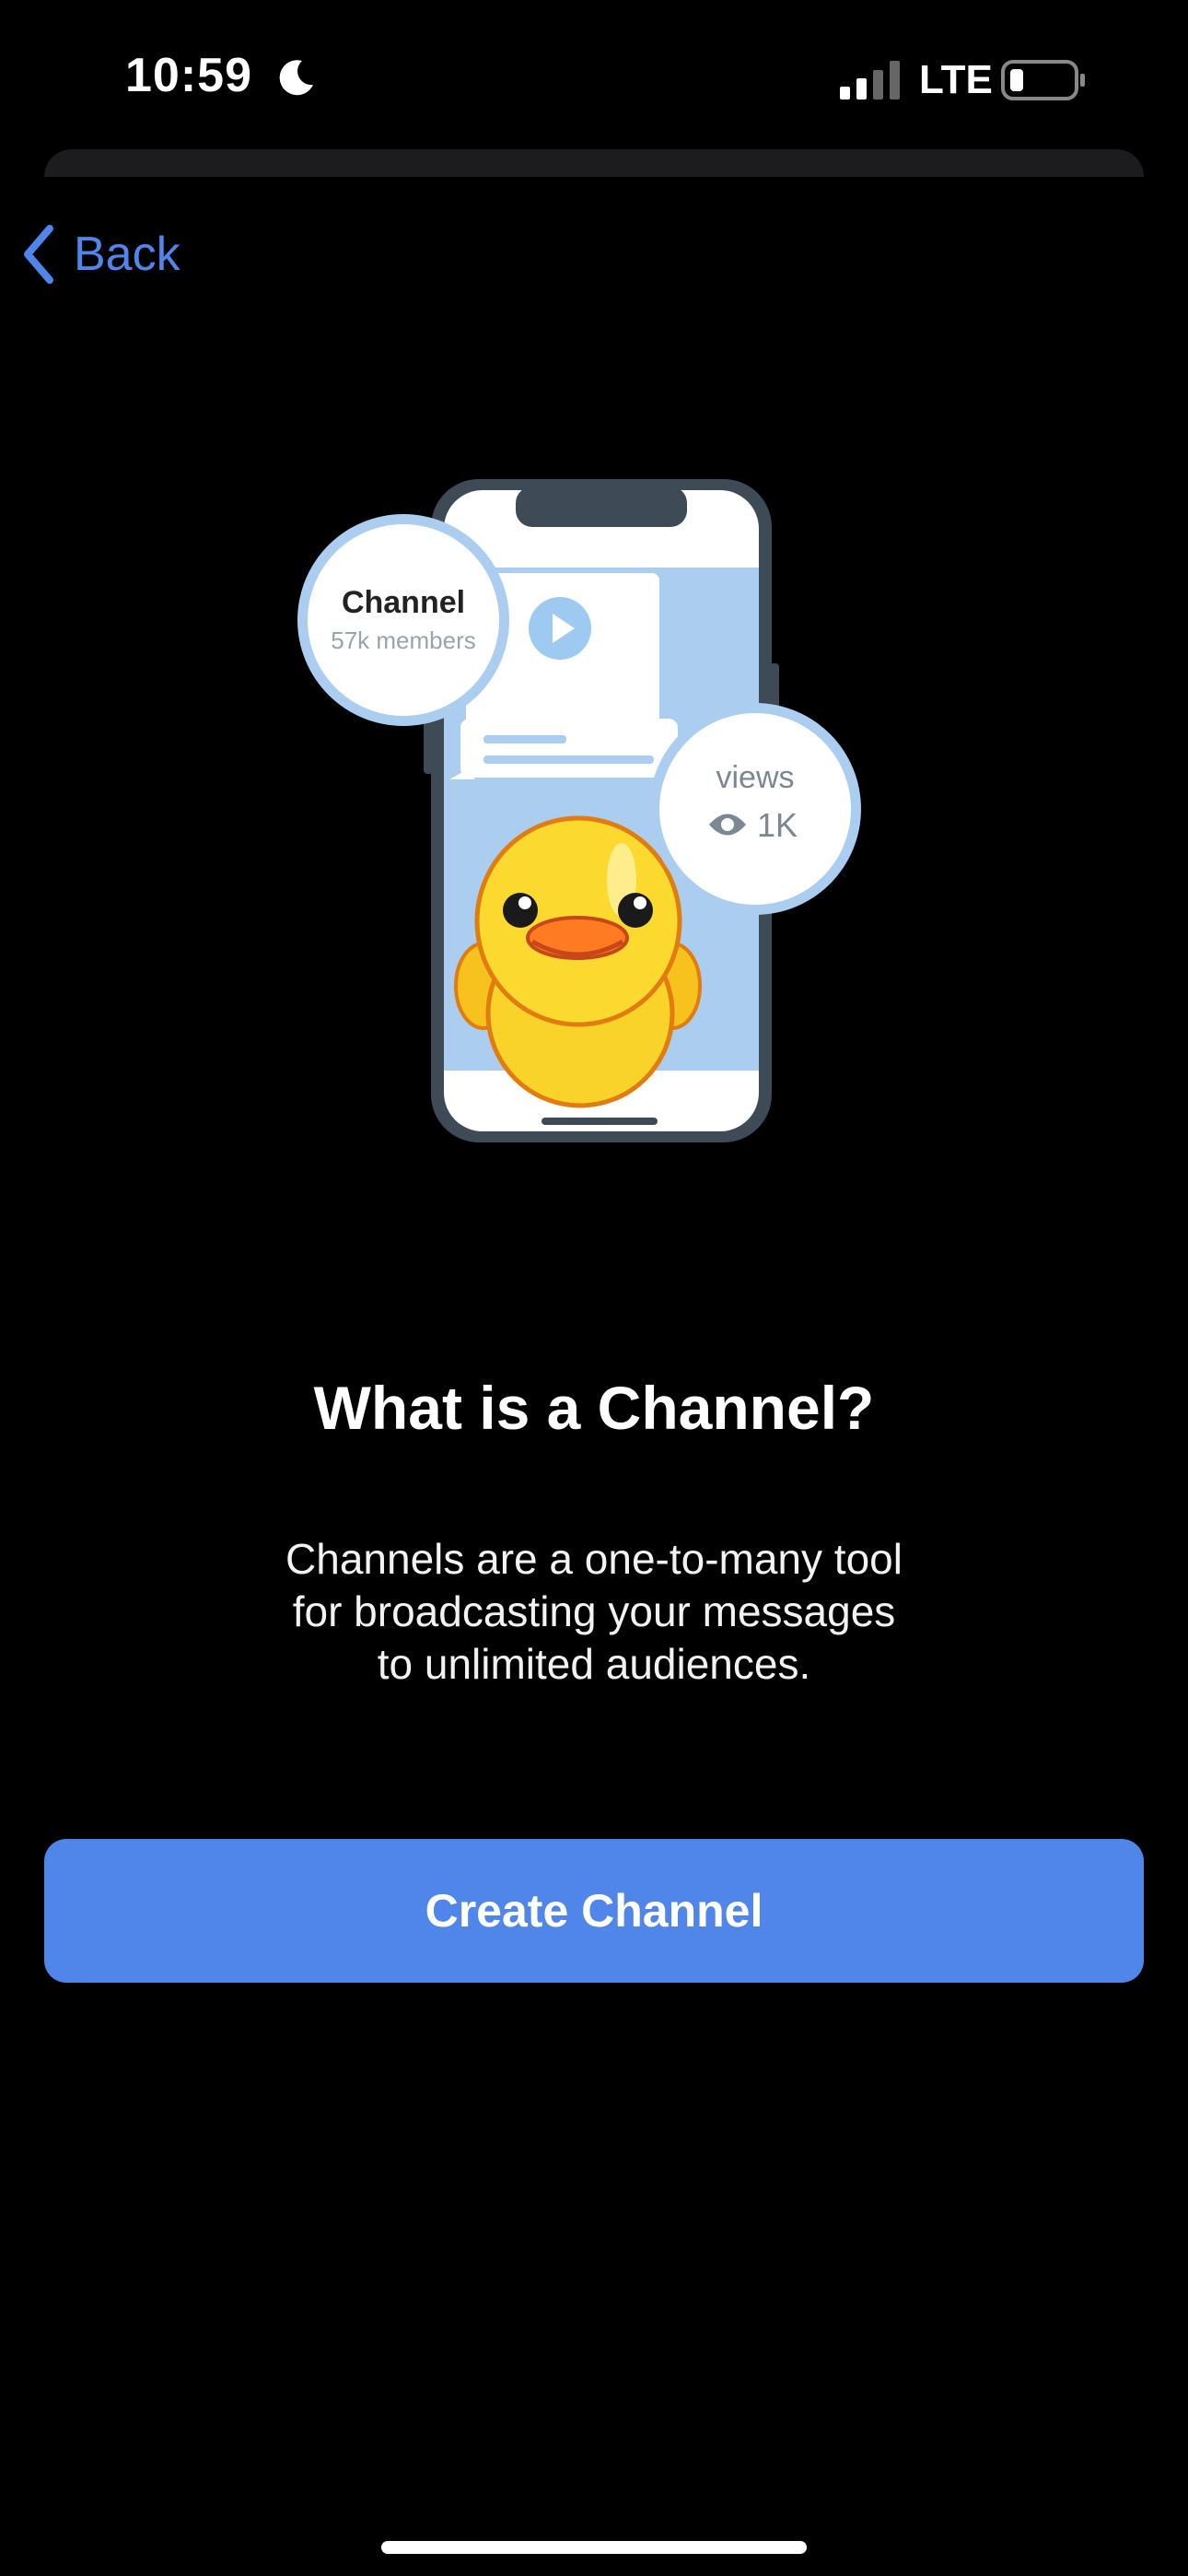  Describe the element at coordinates (296, 78) in the screenshot. I see `moon-icon` at that location.